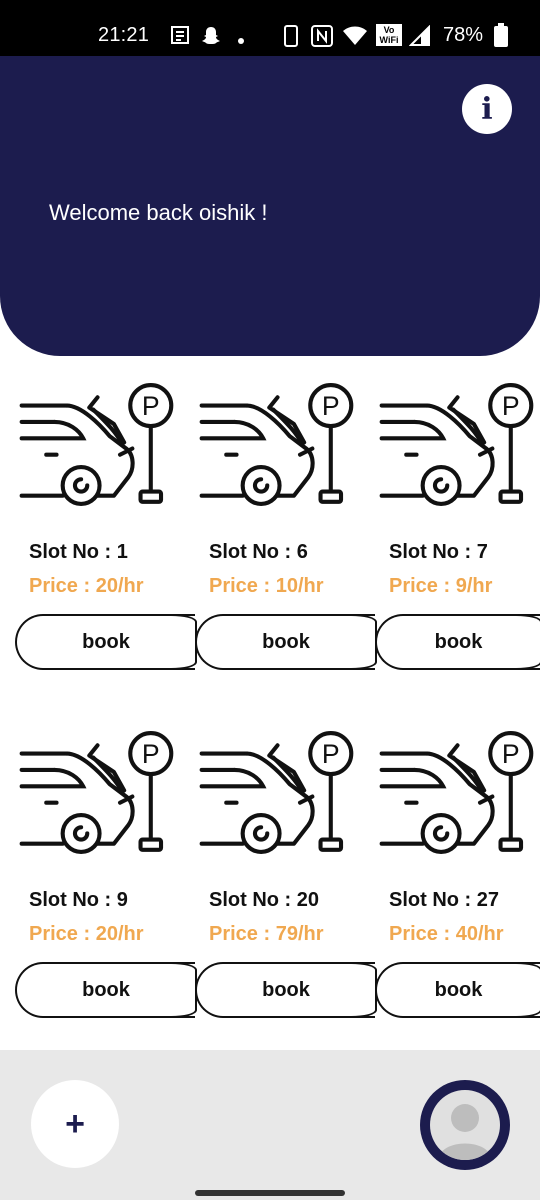 Image resolution: width=540 pixels, height=1200 pixels. I want to click on slot-number: Slot No : 20, so click(264, 900).